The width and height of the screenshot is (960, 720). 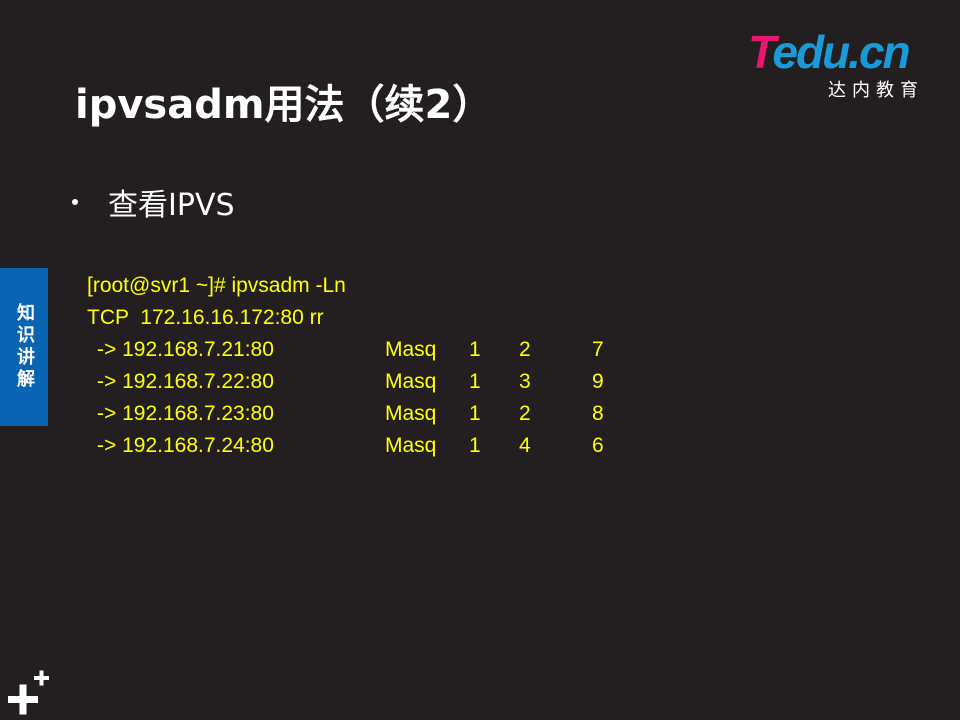 I want to click on command-line: [root@svr1 ~]# ipvsadm -Ln, so click(x=216, y=285).